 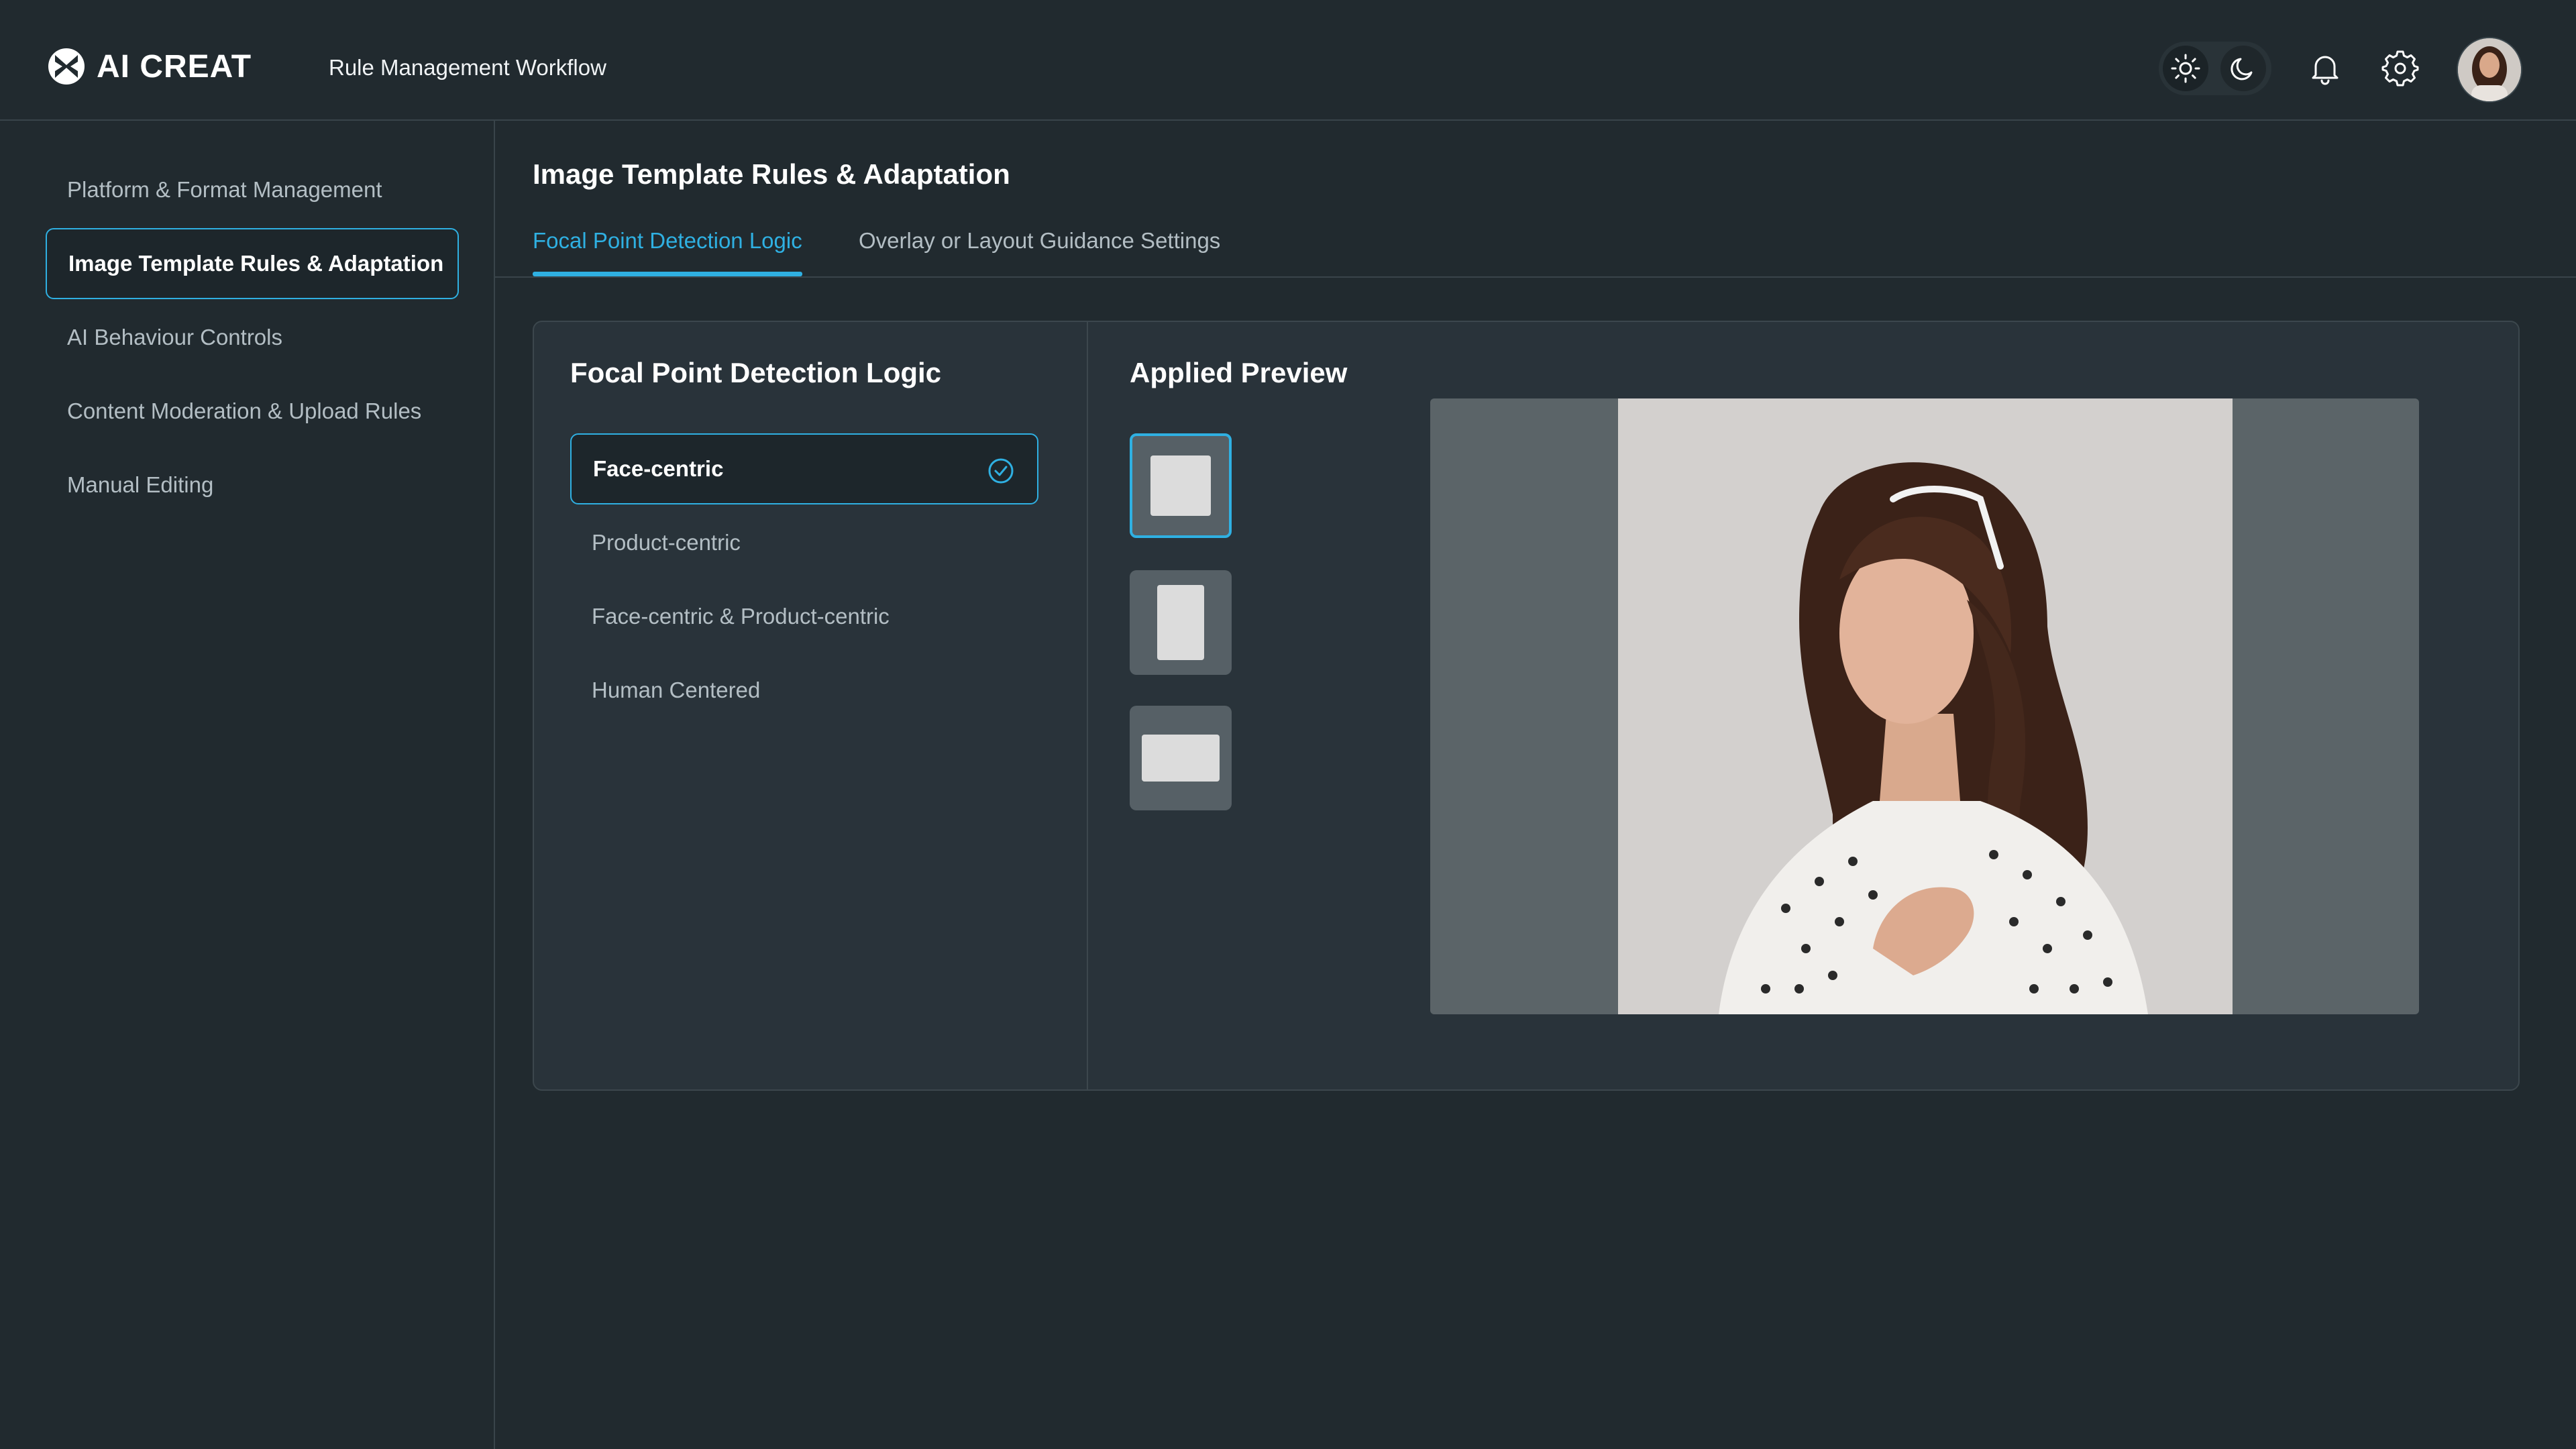 What do you see at coordinates (667, 252) in the screenshot?
I see `tab-focal-point-detection: Focal Point Detection Logic` at bounding box center [667, 252].